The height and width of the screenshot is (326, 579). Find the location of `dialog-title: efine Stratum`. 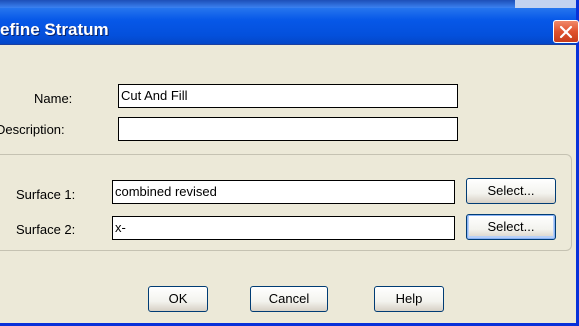

dialog-title: efine Stratum is located at coordinates (54, 29).